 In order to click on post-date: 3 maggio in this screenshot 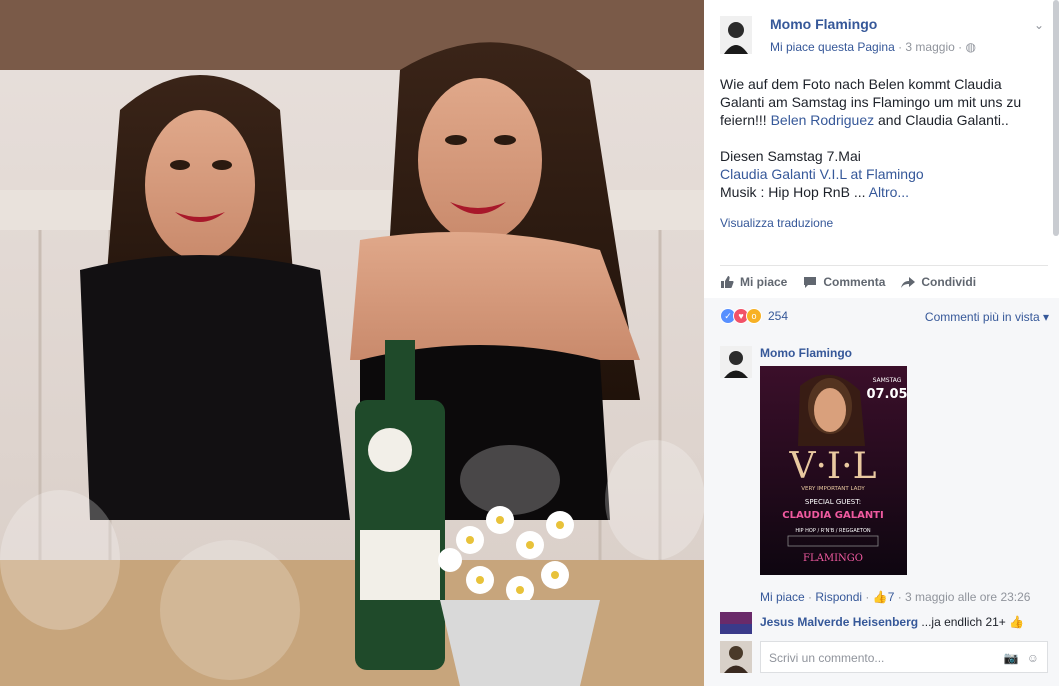, I will do `click(929, 47)`.